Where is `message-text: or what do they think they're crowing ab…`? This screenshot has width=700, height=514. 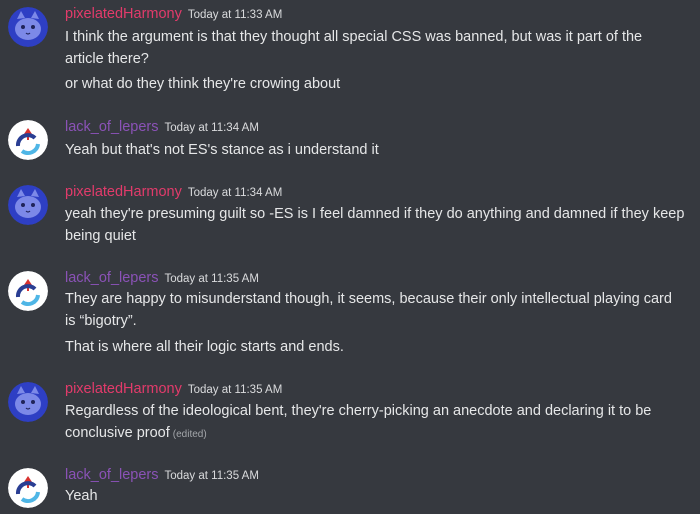
message-text: or what do they think they're crowing ab… is located at coordinates (203, 84).